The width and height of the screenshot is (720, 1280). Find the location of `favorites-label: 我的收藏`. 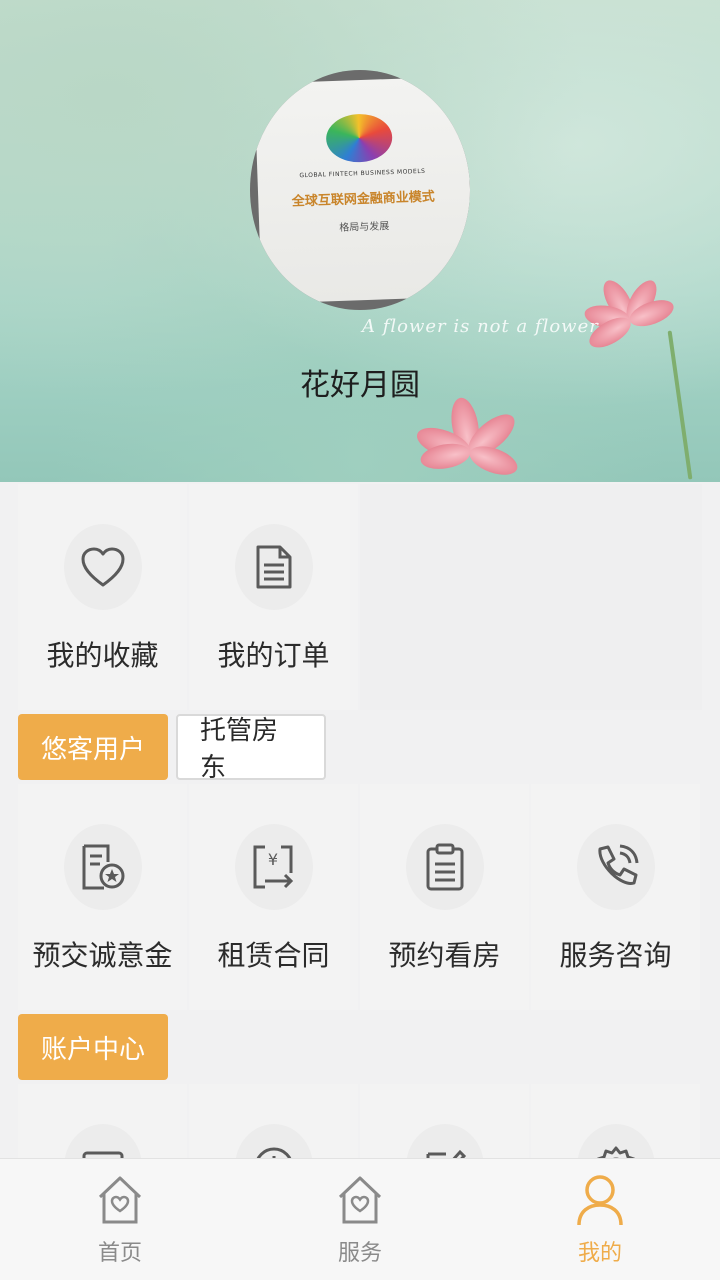

favorites-label: 我的收藏 is located at coordinates (102, 655).